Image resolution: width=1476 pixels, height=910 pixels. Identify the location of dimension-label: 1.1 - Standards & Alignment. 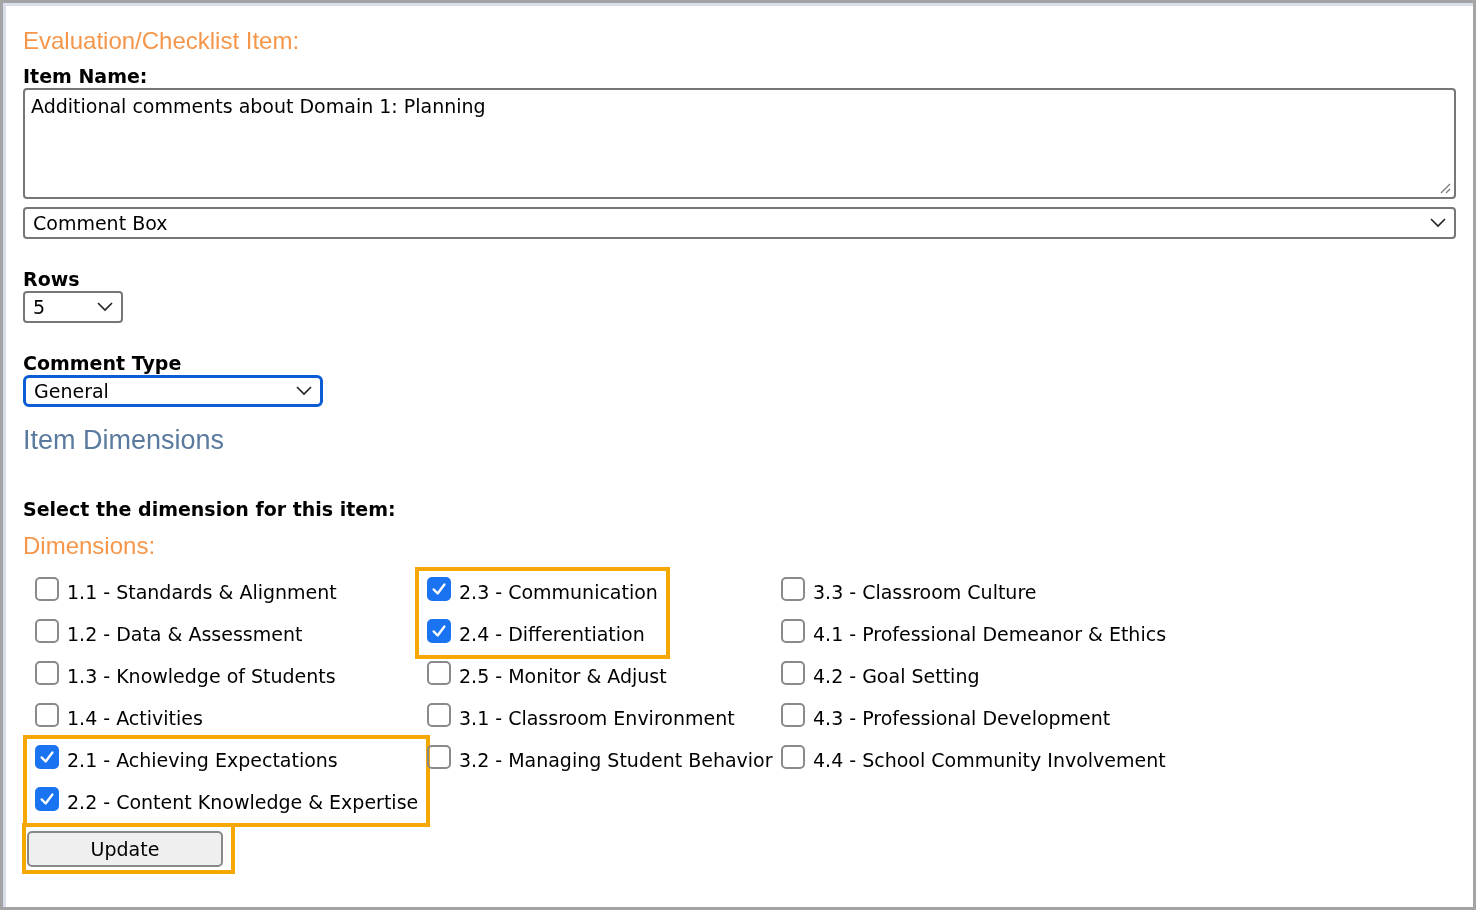
(202, 592).